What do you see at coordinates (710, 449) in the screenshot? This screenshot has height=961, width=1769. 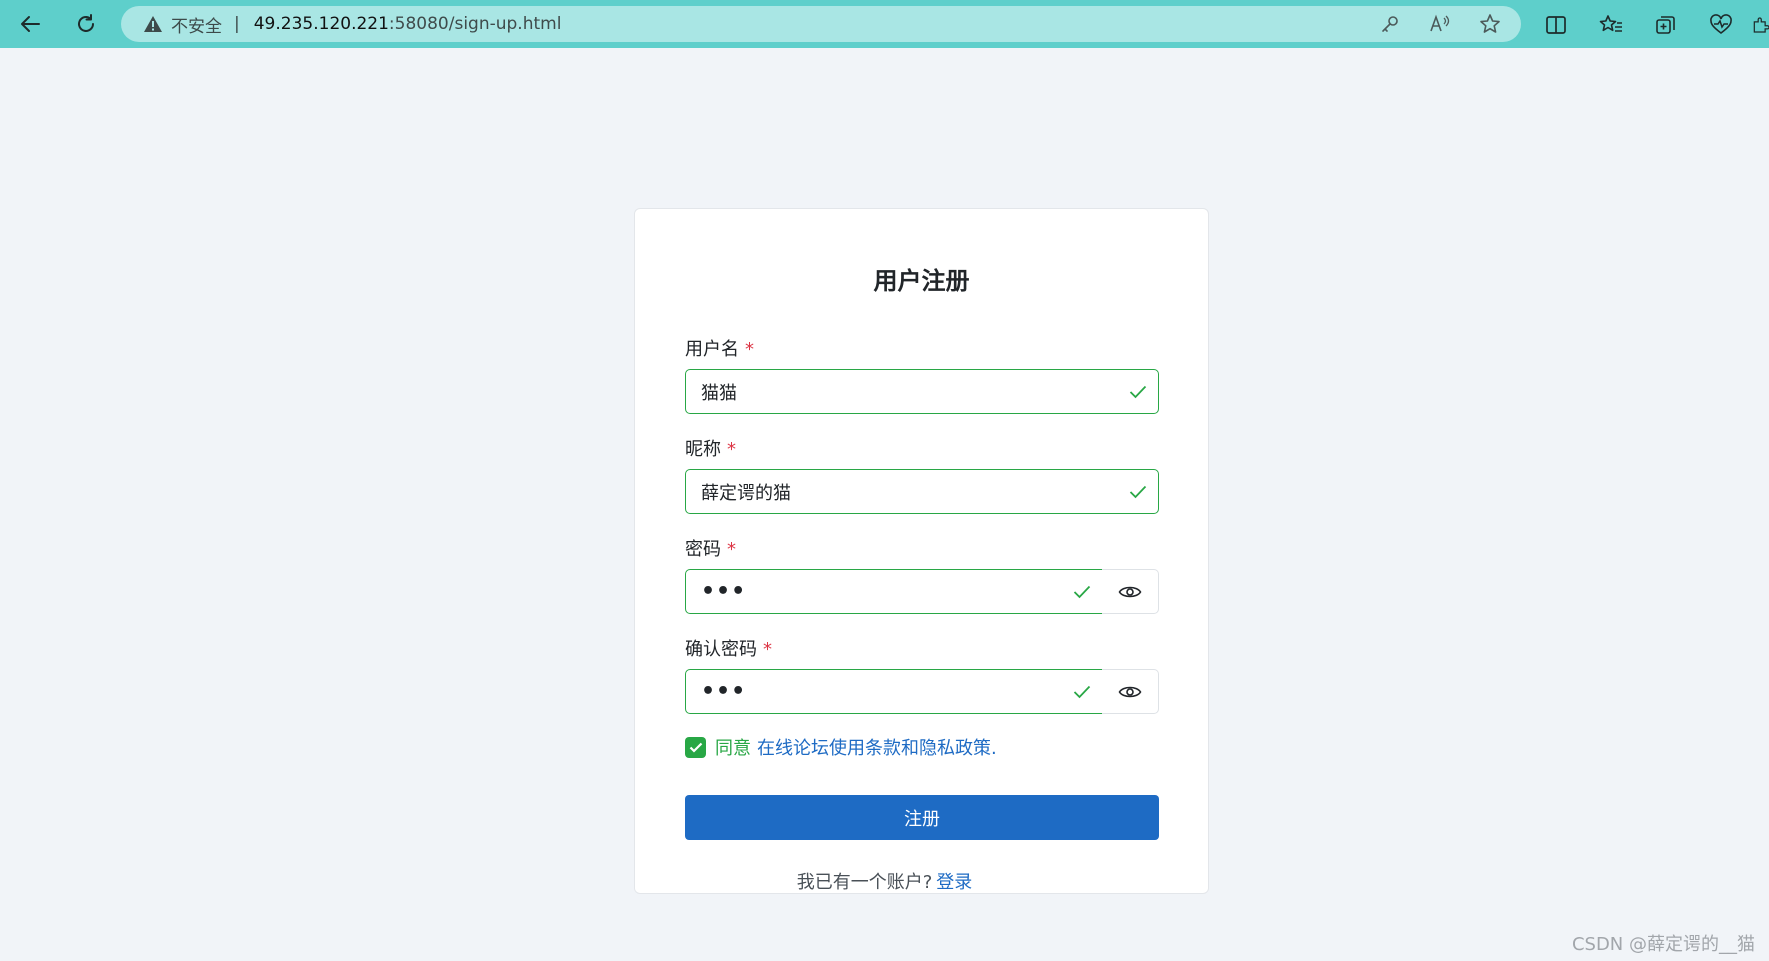 I see `nickname-label: 昵称 *` at bounding box center [710, 449].